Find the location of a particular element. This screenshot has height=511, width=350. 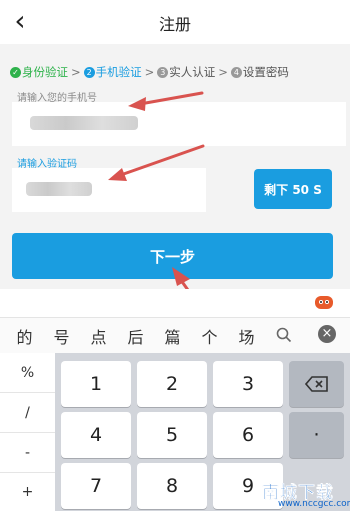

symbol-key: / is located at coordinates (27, 413).